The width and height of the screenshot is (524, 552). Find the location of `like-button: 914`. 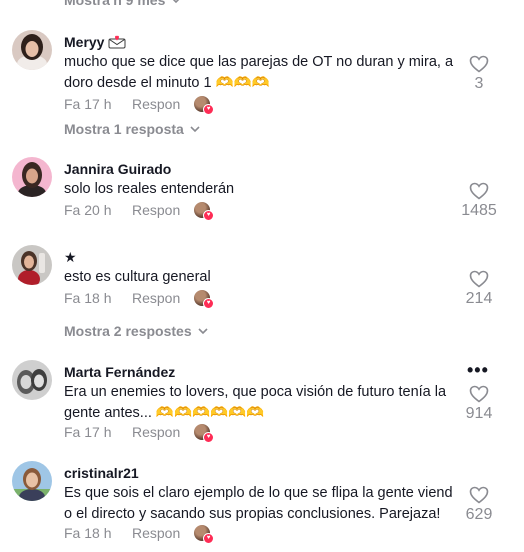

like-button: 914 is located at coordinates (479, 404).